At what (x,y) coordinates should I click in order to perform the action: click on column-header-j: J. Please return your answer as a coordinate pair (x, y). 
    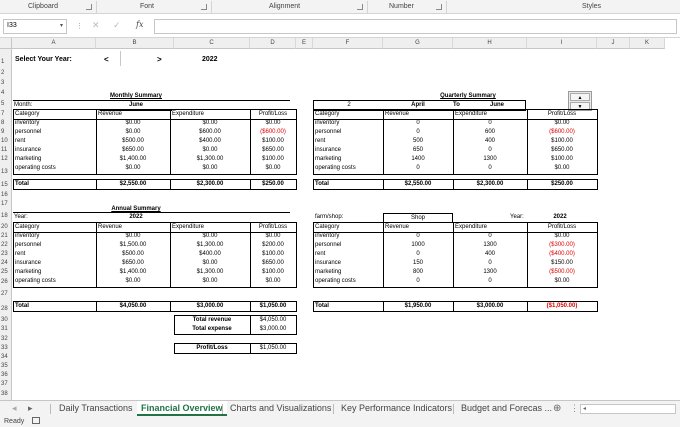
    Looking at the image, I should click on (613, 43).